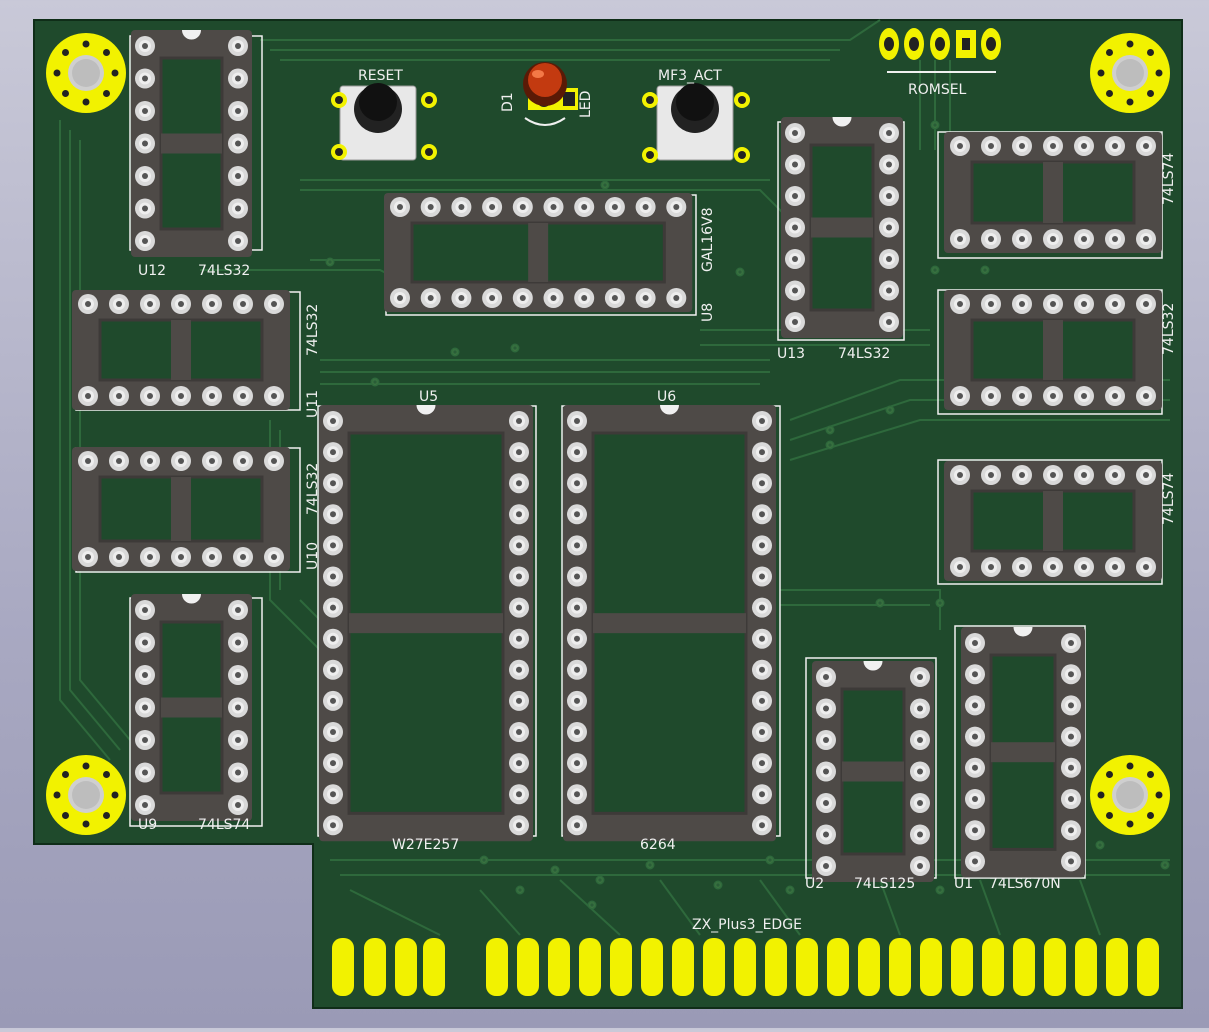  Describe the element at coordinates (1050, 522) in the screenshot. I see `socket-right-bot` at that location.